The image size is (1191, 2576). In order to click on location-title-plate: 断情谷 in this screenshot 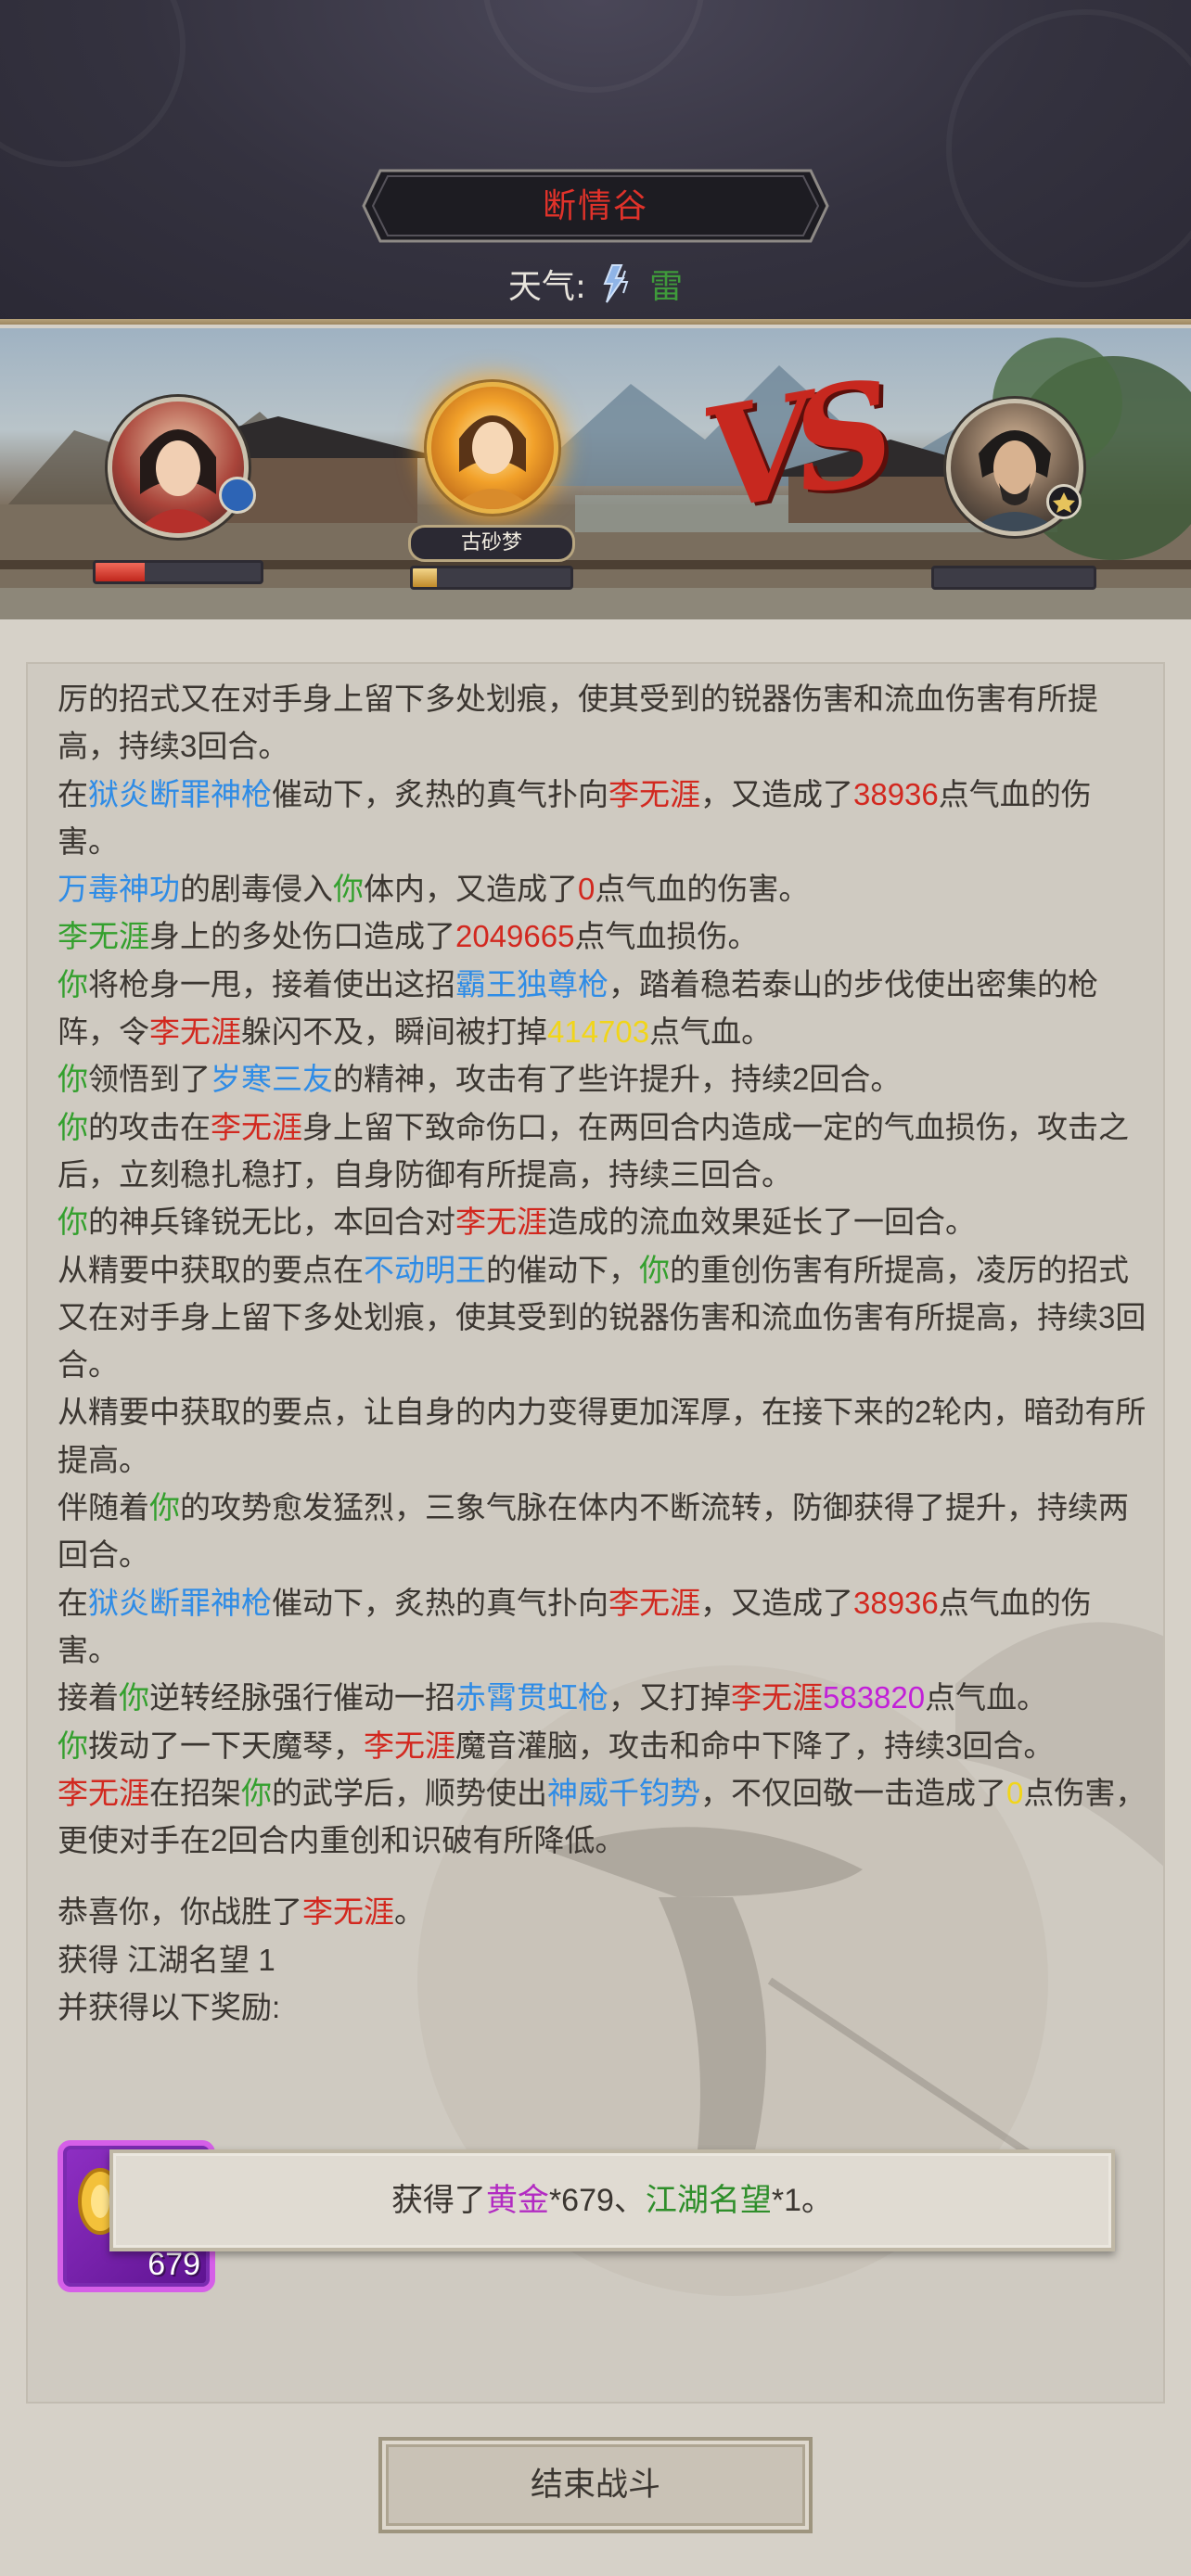, I will do `click(595, 206)`.